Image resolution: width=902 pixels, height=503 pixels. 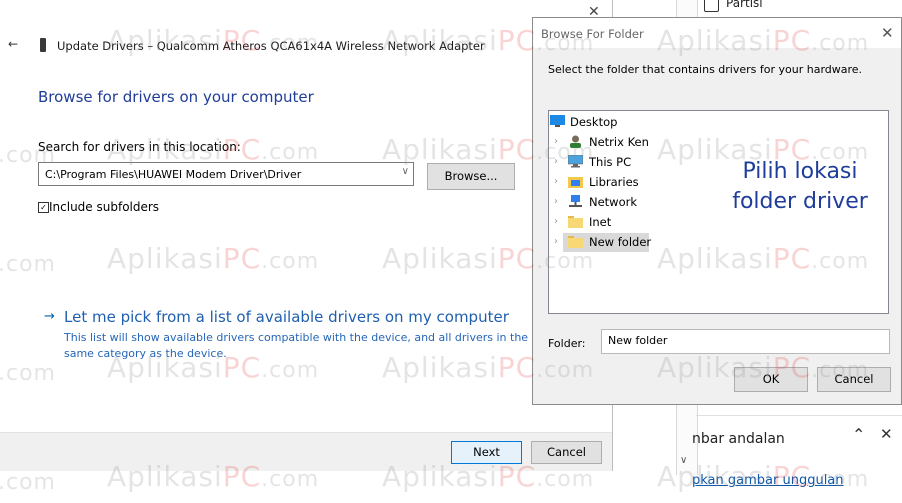 I want to click on partisi-label: Partisi, so click(x=744, y=5).